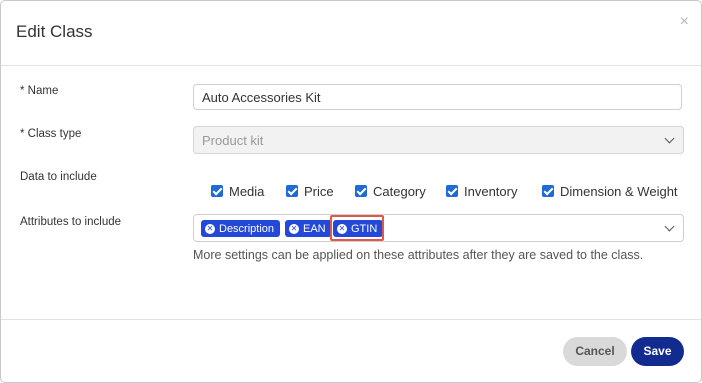 The width and height of the screenshot is (702, 383). What do you see at coordinates (51, 134) in the screenshot?
I see `class-type-label: * Class type` at bounding box center [51, 134].